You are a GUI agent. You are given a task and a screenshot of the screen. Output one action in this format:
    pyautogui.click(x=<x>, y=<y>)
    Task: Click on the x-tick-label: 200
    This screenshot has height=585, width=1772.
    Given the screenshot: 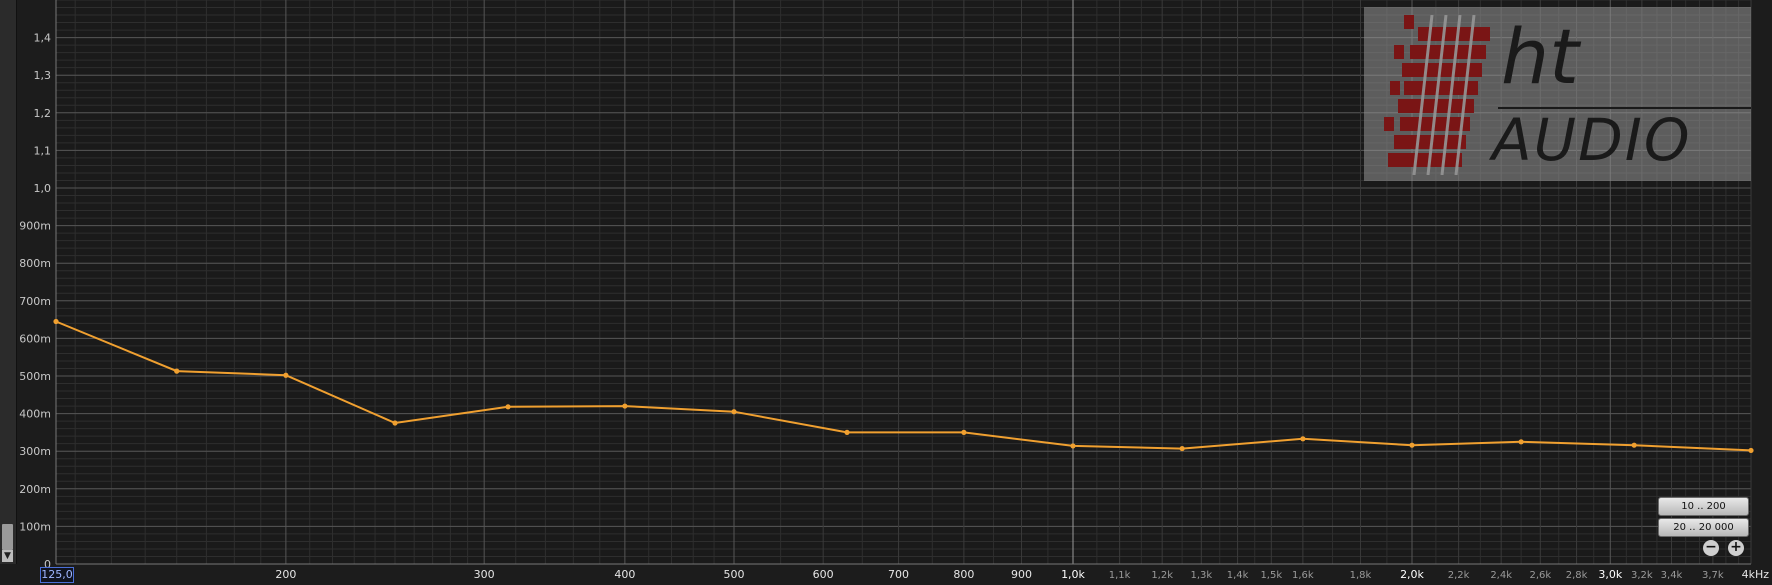 What is the action you would take?
    pyautogui.click(x=285, y=574)
    